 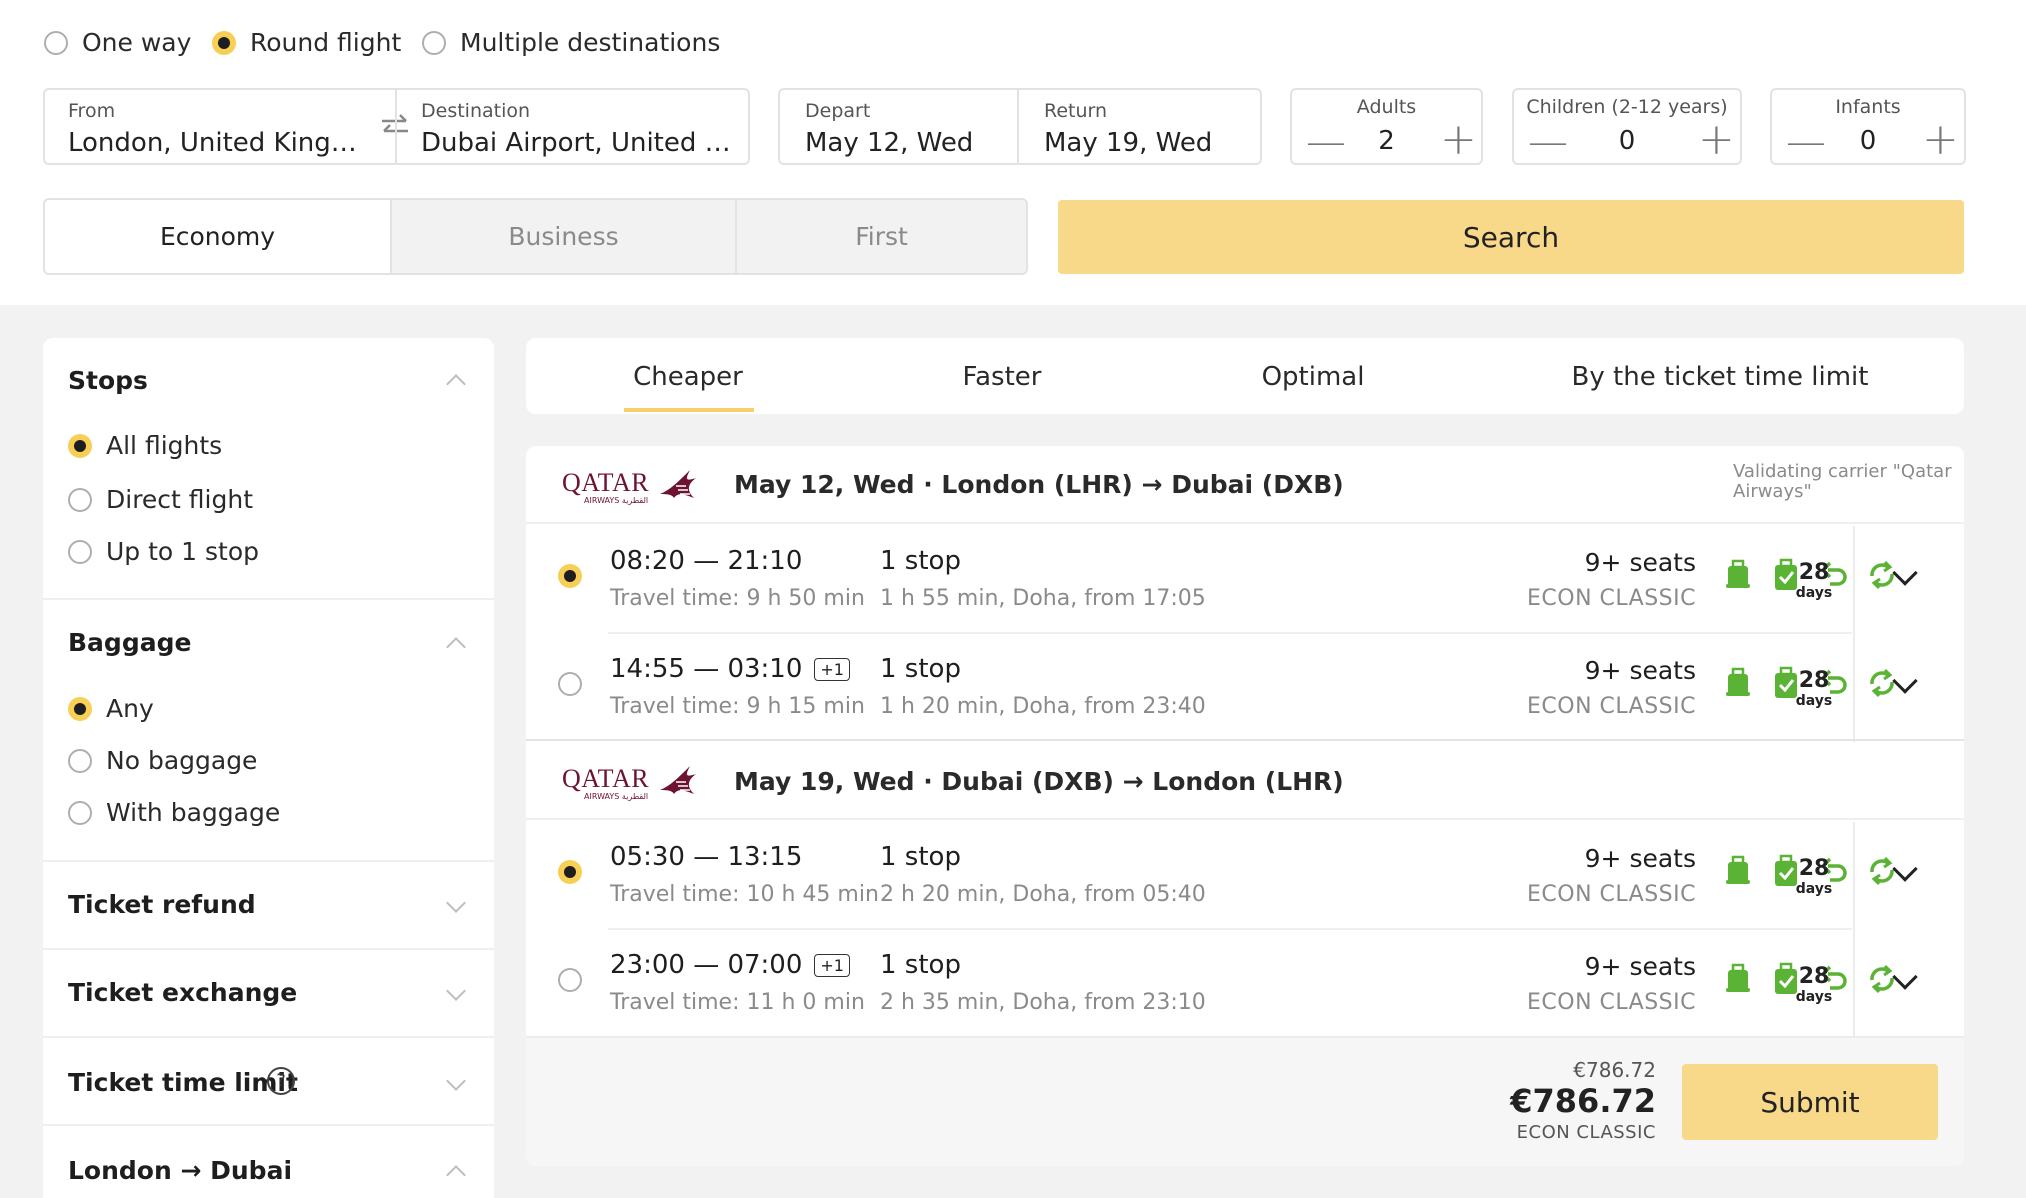 I want to click on route-filter-title: London → Dubai, so click(x=180, y=1170).